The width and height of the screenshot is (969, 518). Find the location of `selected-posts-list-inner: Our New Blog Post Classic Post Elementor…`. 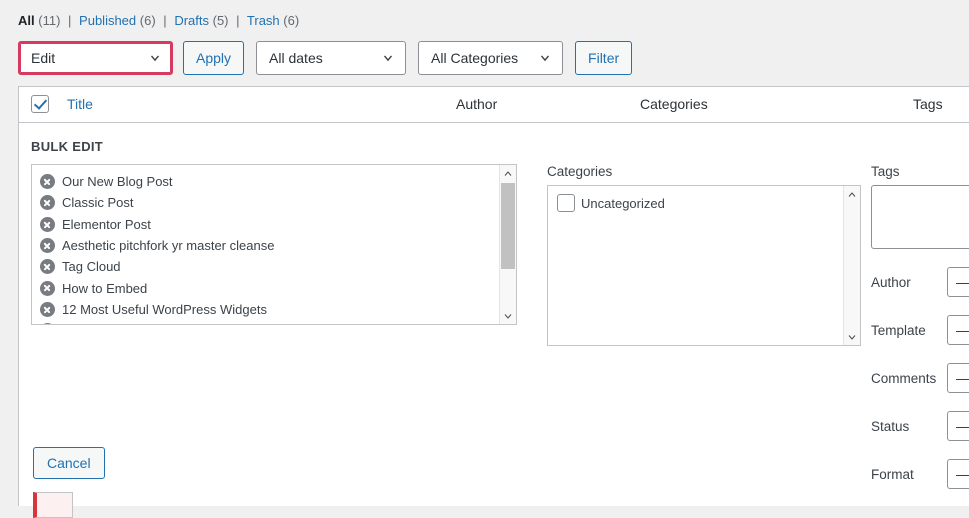

selected-posts-list-inner: Our New Blog Post Classic Post Elementor… is located at coordinates (265, 244).